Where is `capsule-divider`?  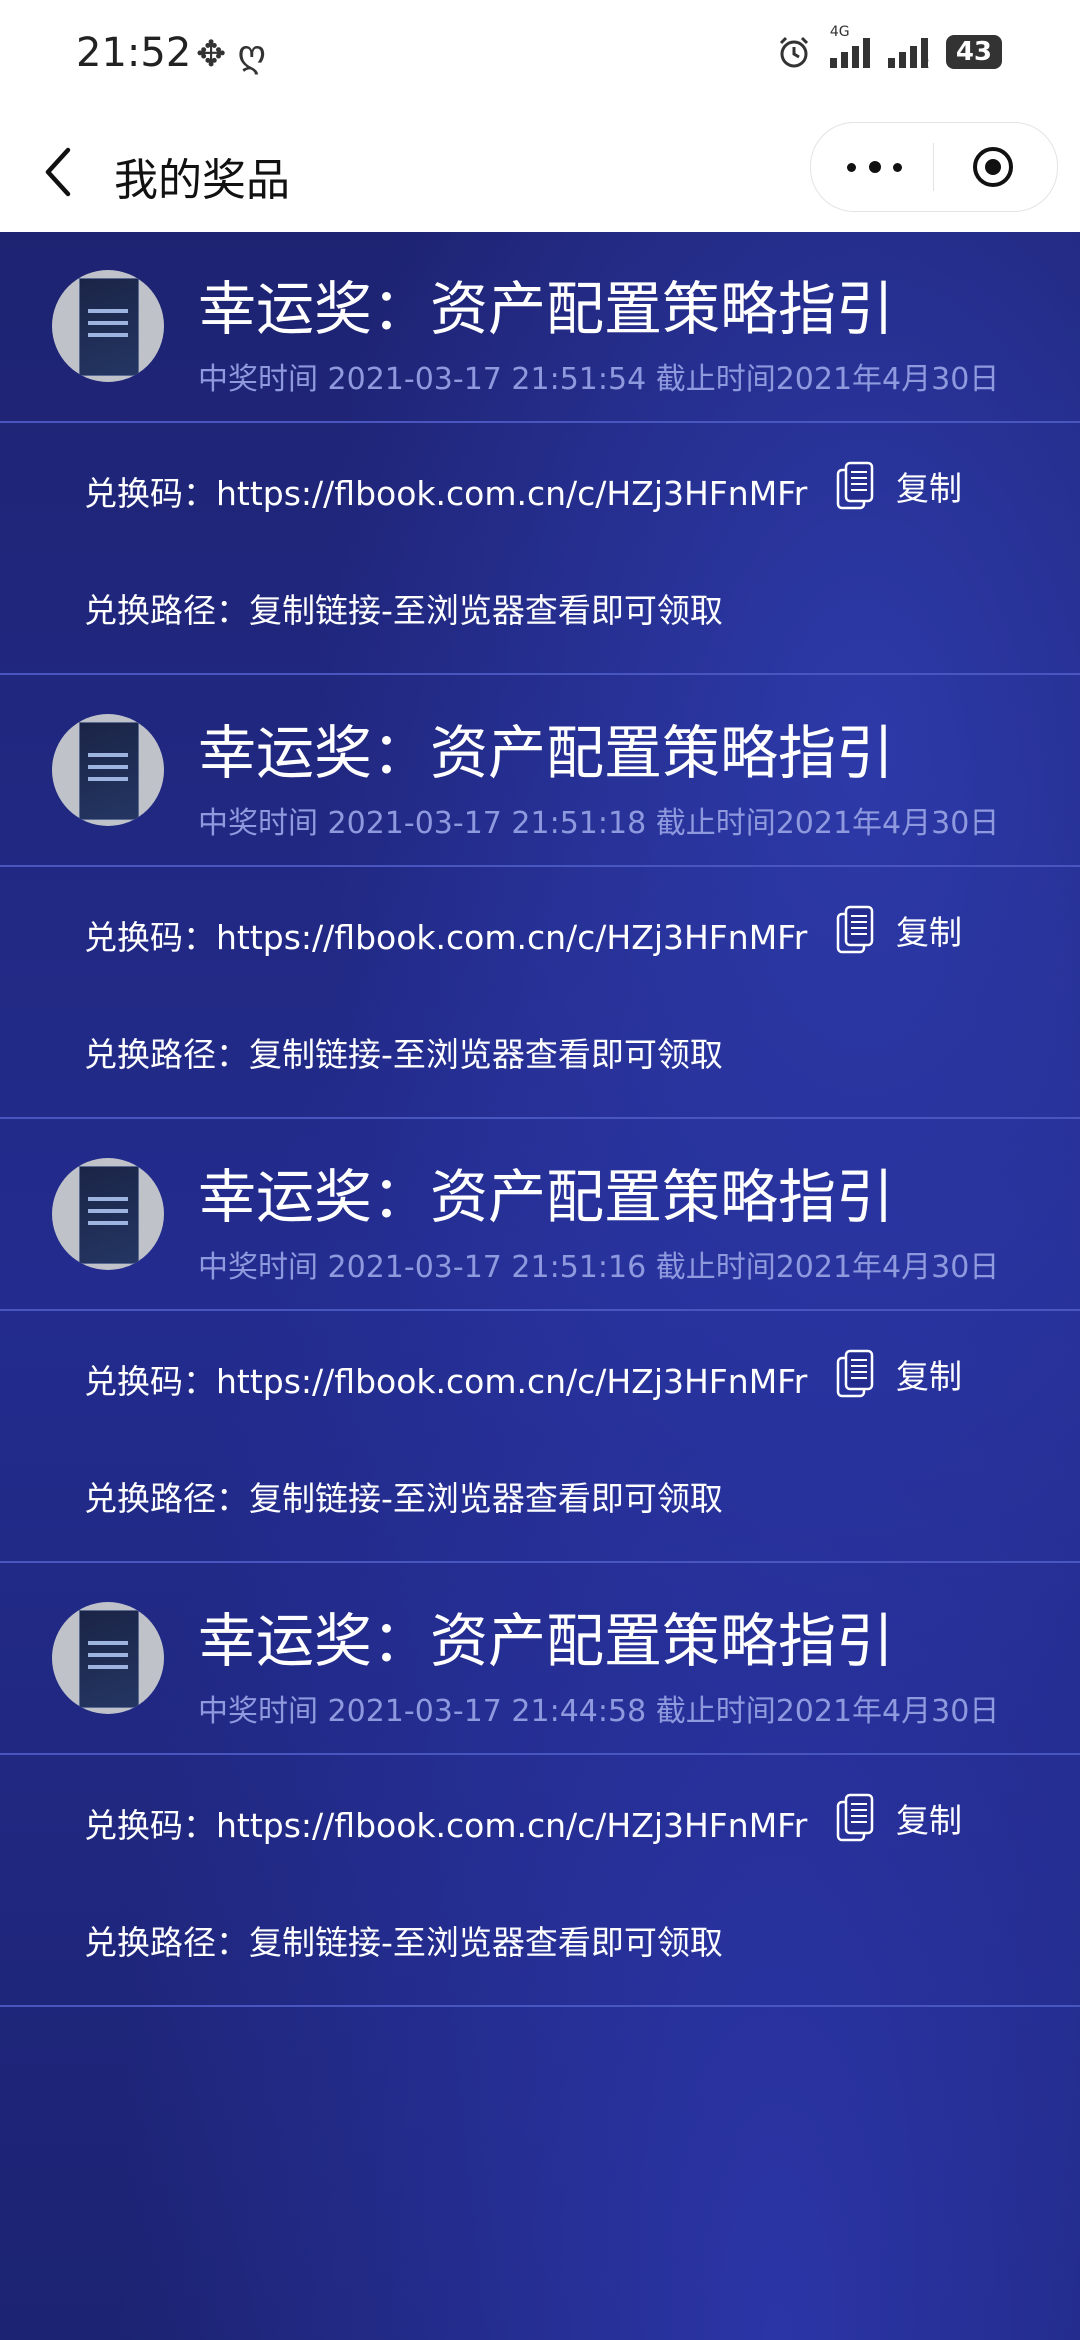
capsule-divider is located at coordinates (933, 167).